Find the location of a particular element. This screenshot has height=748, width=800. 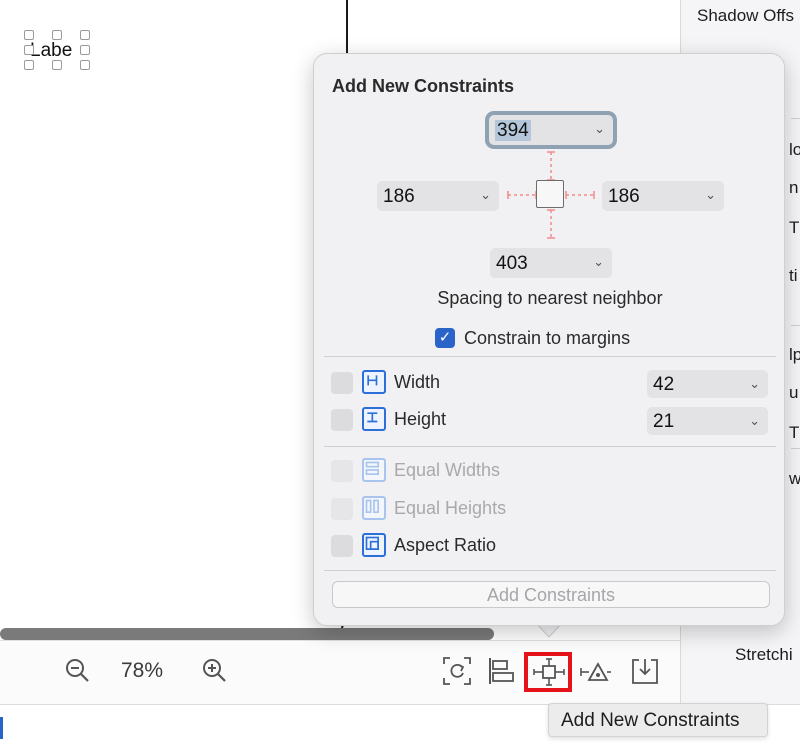

inspector-label: lo is located at coordinates (794, 149).